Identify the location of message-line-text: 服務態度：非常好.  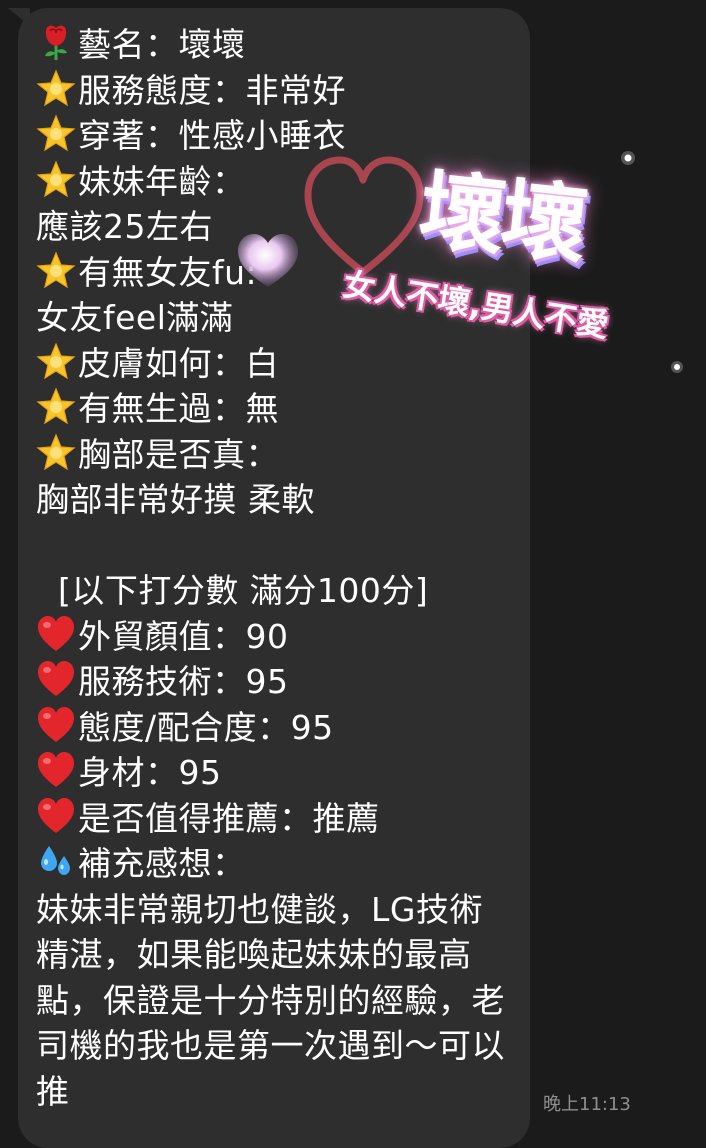
(212, 90).